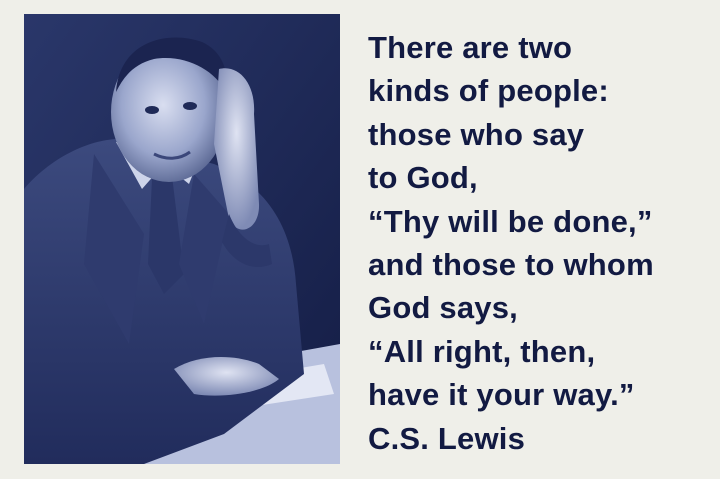  Describe the element at coordinates (447, 438) in the screenshot. I see `quote-author: C.S. Lewis` at that location.